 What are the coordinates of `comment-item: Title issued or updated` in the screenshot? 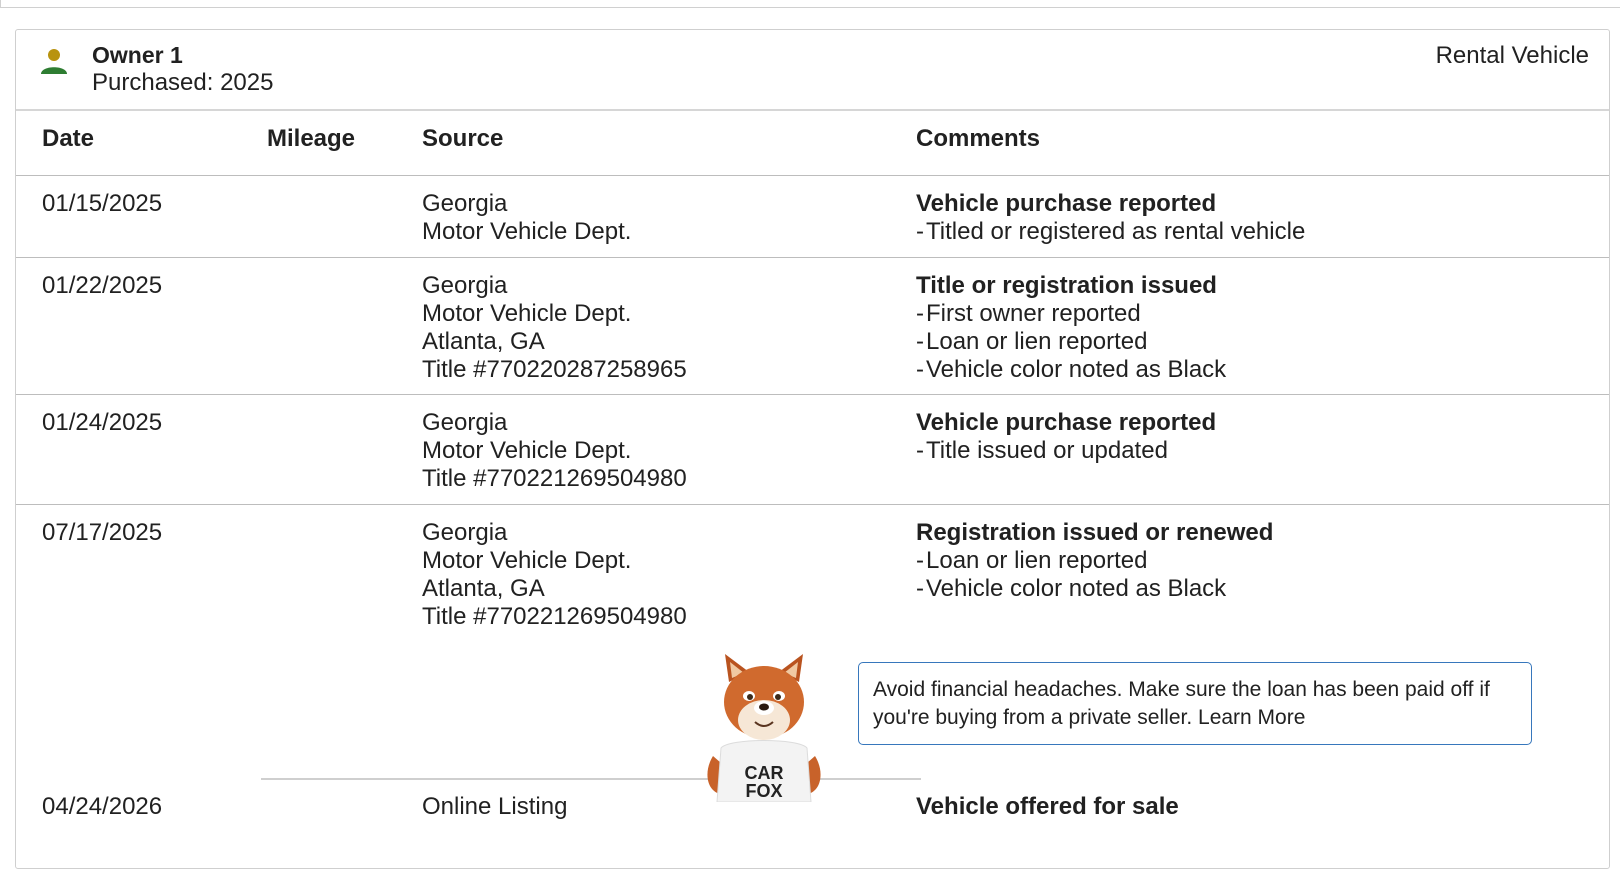 It's located at (1066, 451).